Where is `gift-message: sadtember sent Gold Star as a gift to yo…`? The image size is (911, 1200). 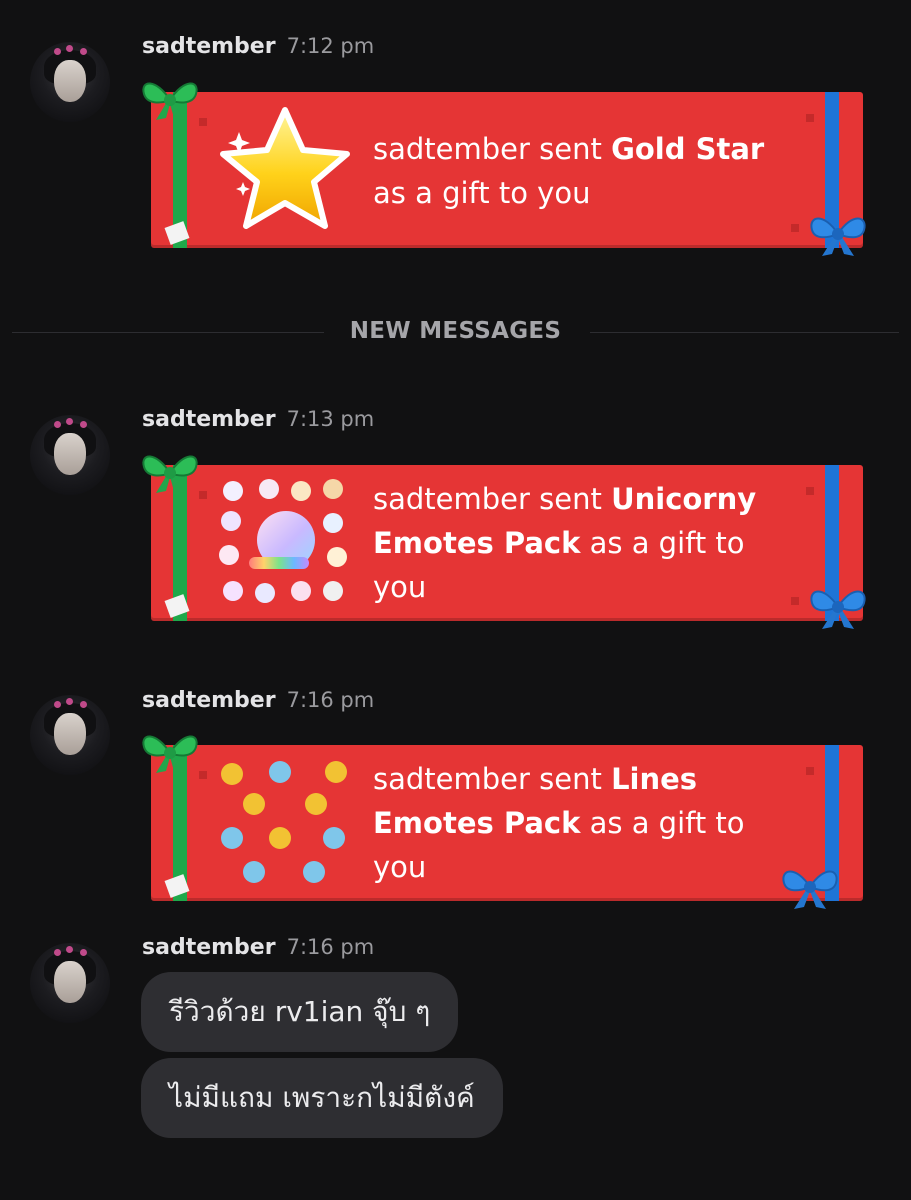
gift-message: sadtember sent Gold Star as a gift to yo… is located at coordinates (569, 171).